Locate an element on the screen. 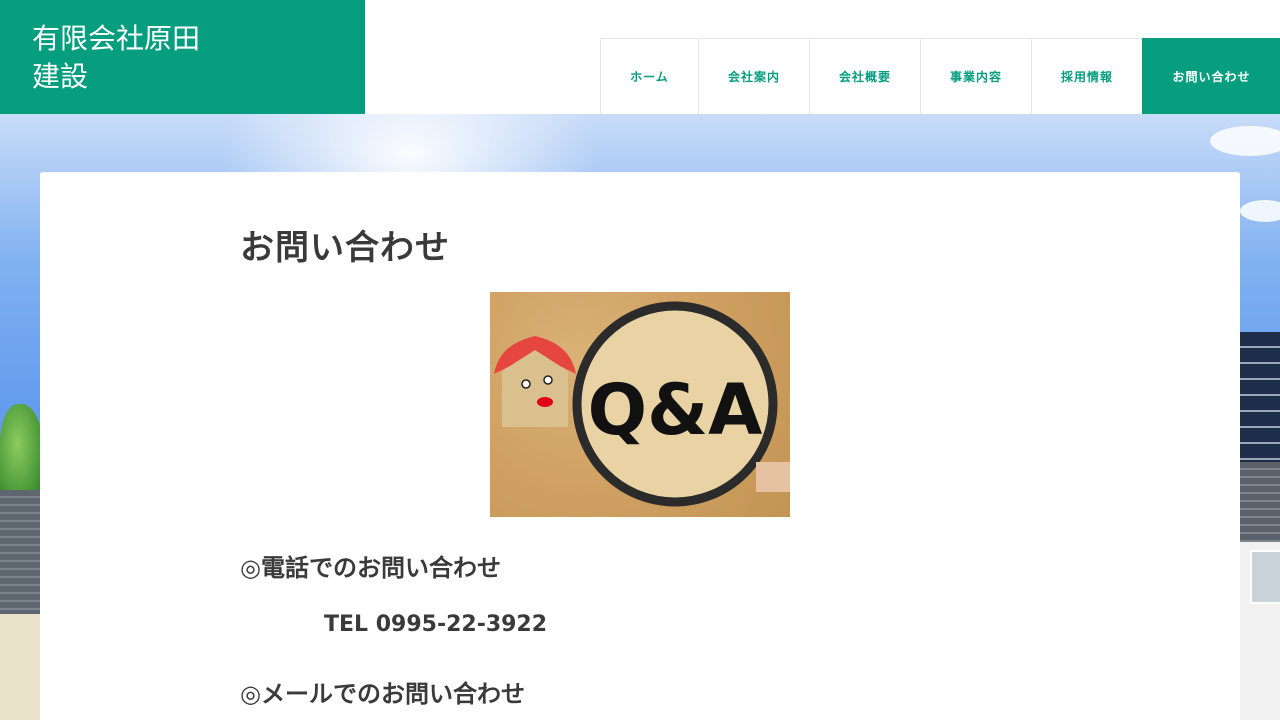  nav-item-contact: お問い合わせ is located at coordinates (1211, 76).